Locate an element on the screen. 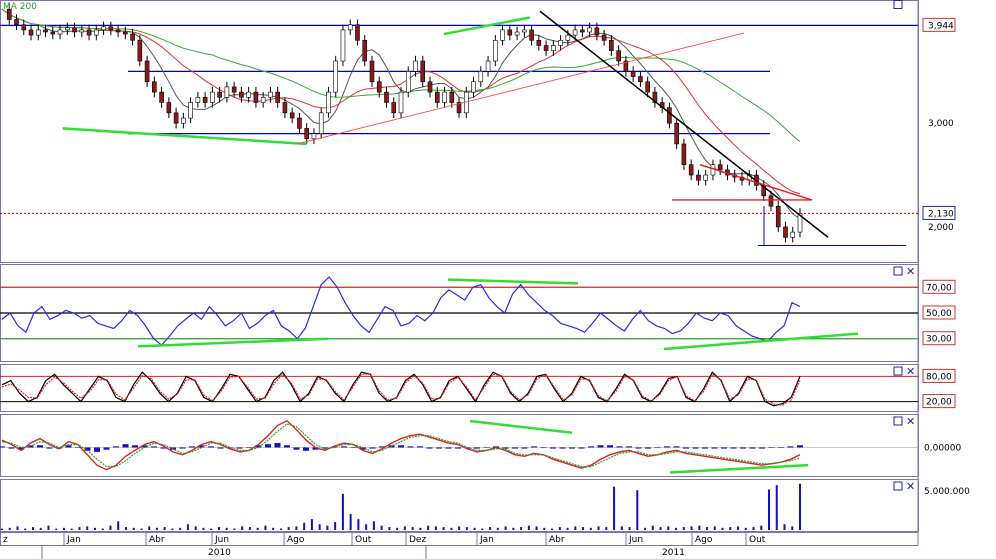 The image size is (996, 559). month-label: Jan is located at coordinates (73, 540).